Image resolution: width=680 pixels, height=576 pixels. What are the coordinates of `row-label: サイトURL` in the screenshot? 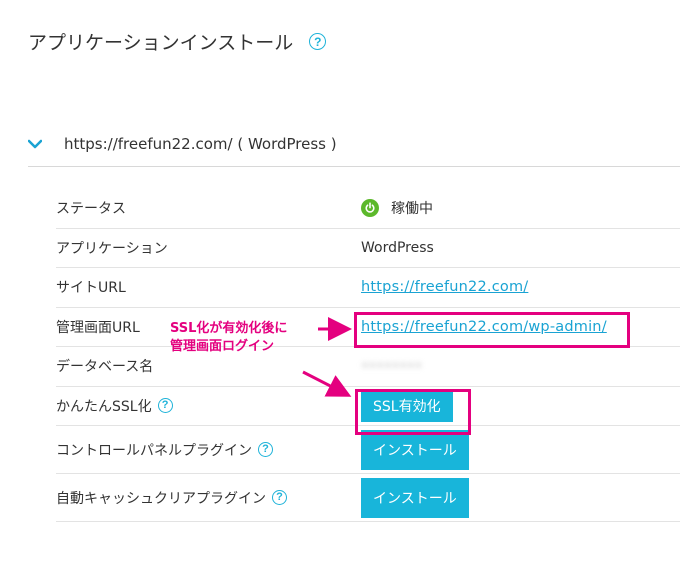 It's located at (91, 288).